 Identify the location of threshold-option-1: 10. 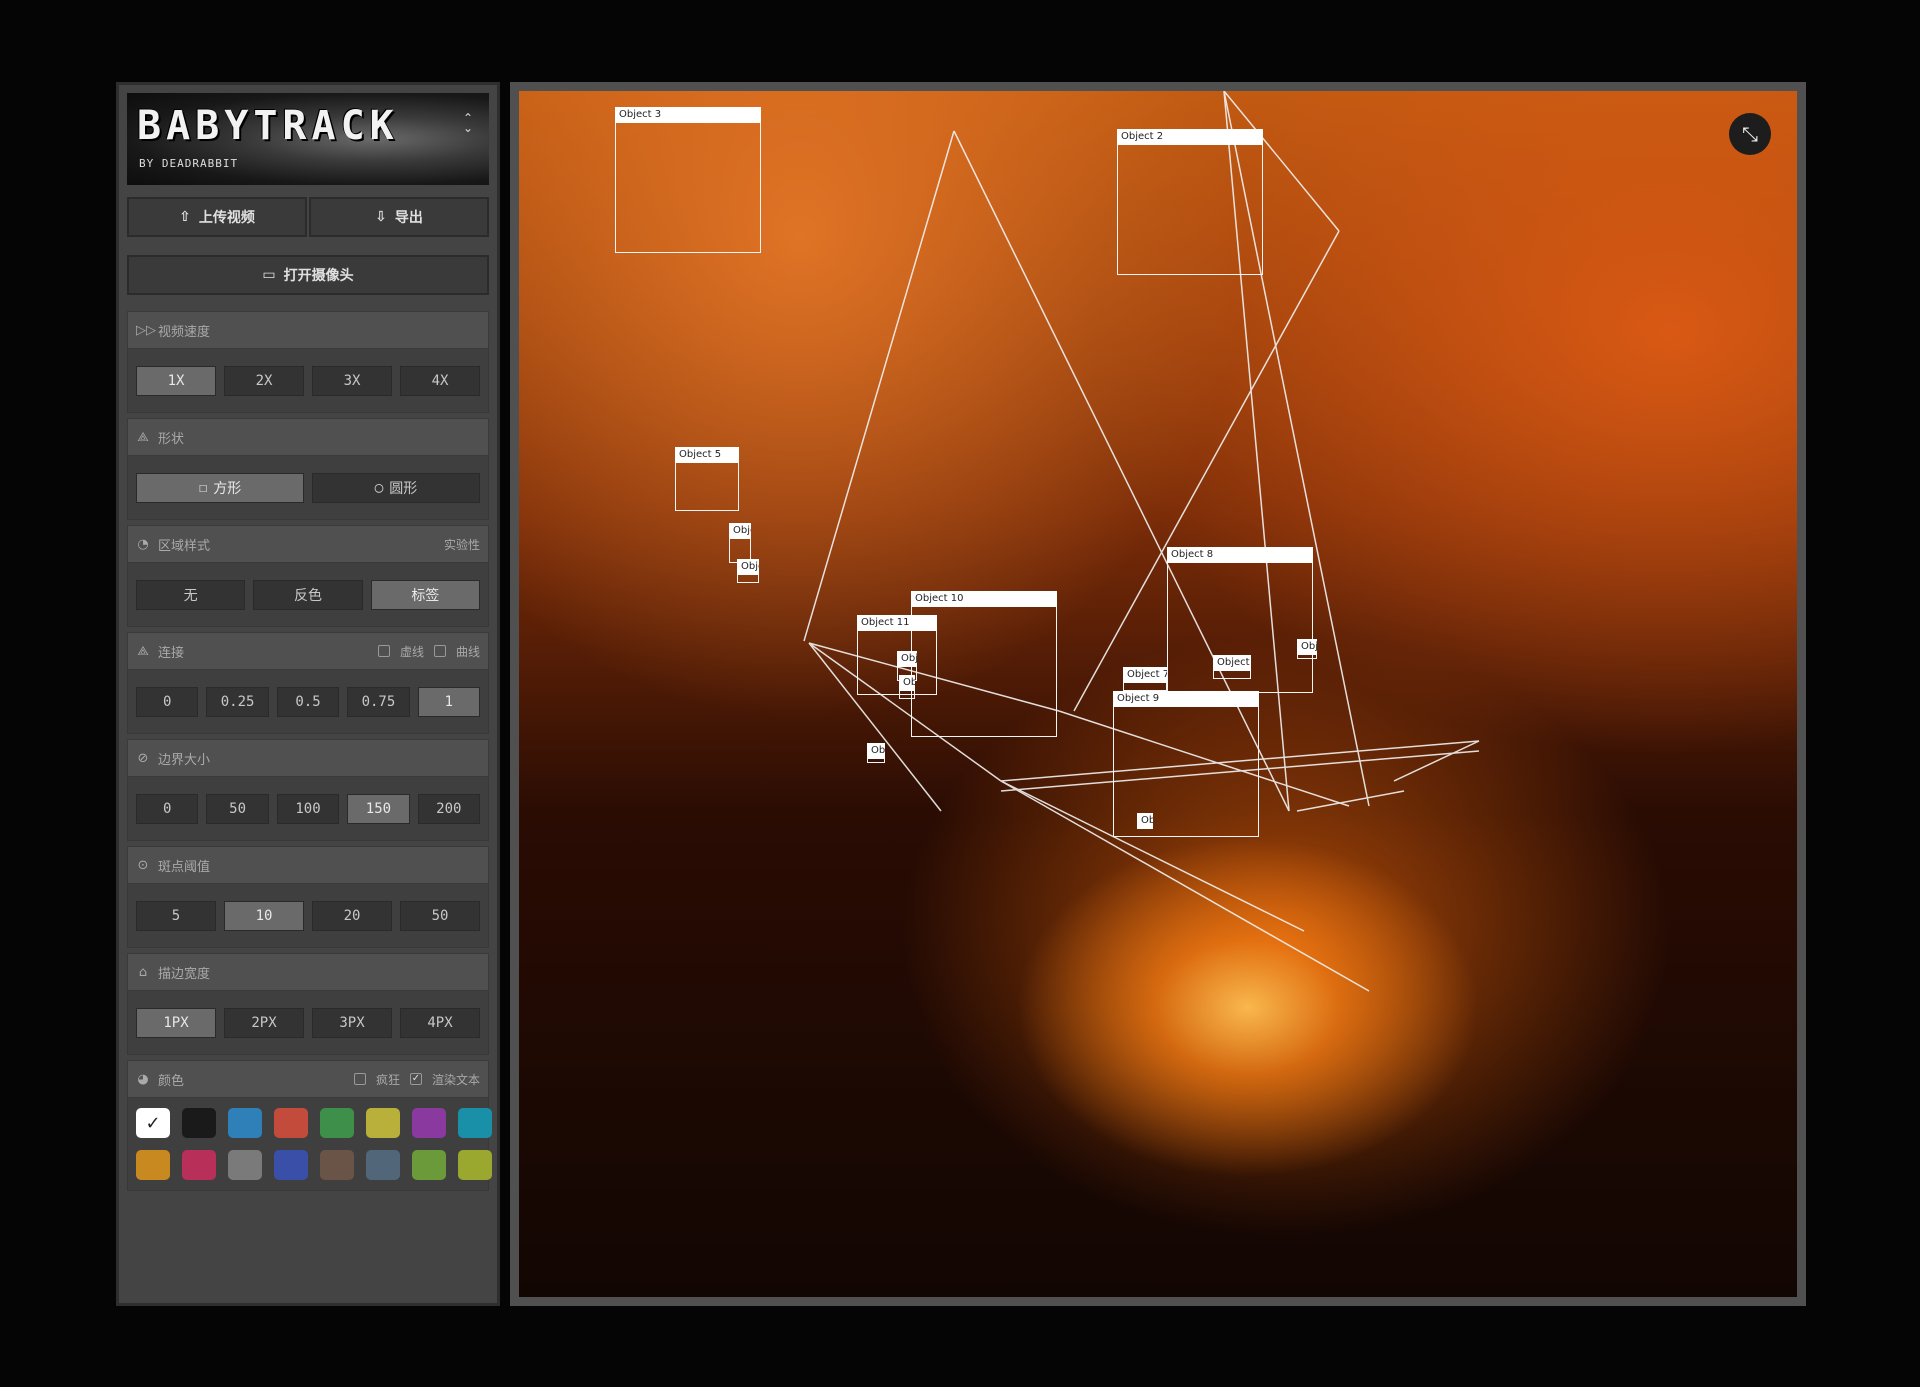
(264, 915).